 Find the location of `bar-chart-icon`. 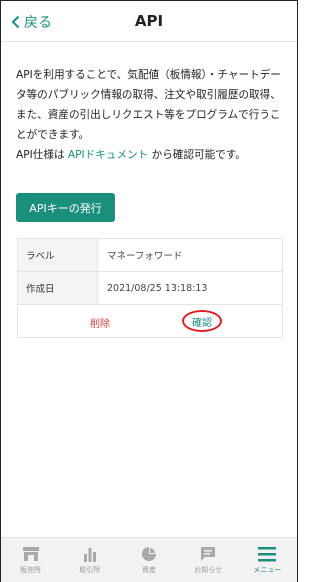

bar-chart-icon is located at coordinates (89, 555).